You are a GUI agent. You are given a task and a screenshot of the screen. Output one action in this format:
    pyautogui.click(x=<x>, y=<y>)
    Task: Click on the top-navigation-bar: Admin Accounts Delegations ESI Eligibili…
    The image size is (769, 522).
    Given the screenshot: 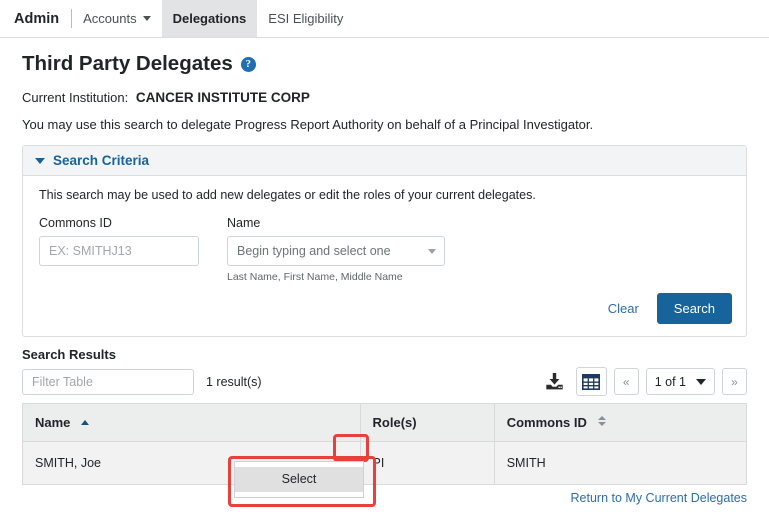 What is the action you would take?
    pyautogui.click(x=384, y=19)
    